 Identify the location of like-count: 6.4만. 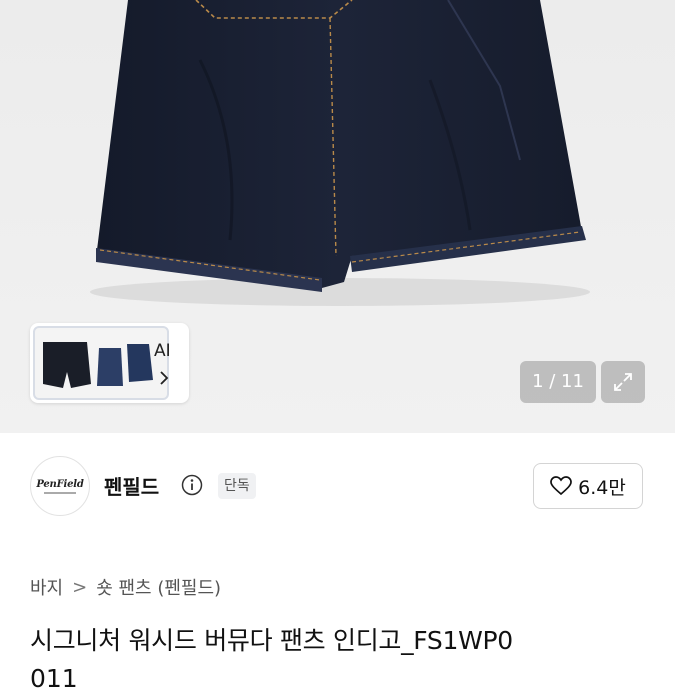
(602, 487).